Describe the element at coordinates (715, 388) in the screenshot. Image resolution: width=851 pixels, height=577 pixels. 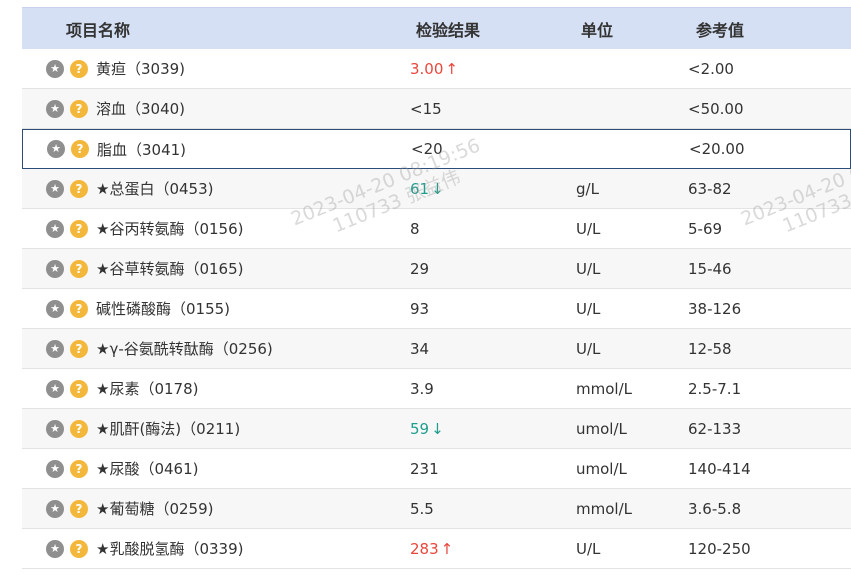
I see `reference-cell: 2.5-7.1` at that location.